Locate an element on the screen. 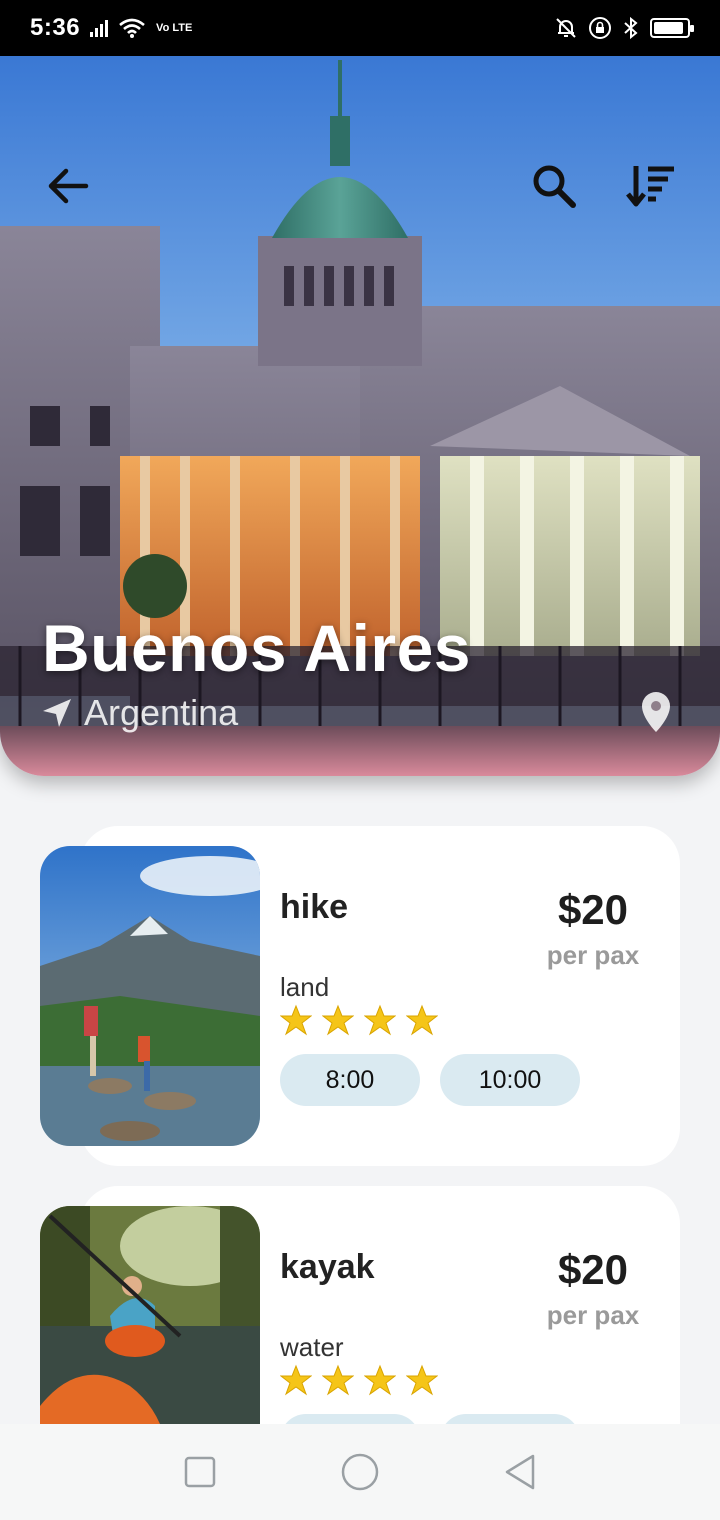  country-row: Argentina is located at coordinates (139, 713).